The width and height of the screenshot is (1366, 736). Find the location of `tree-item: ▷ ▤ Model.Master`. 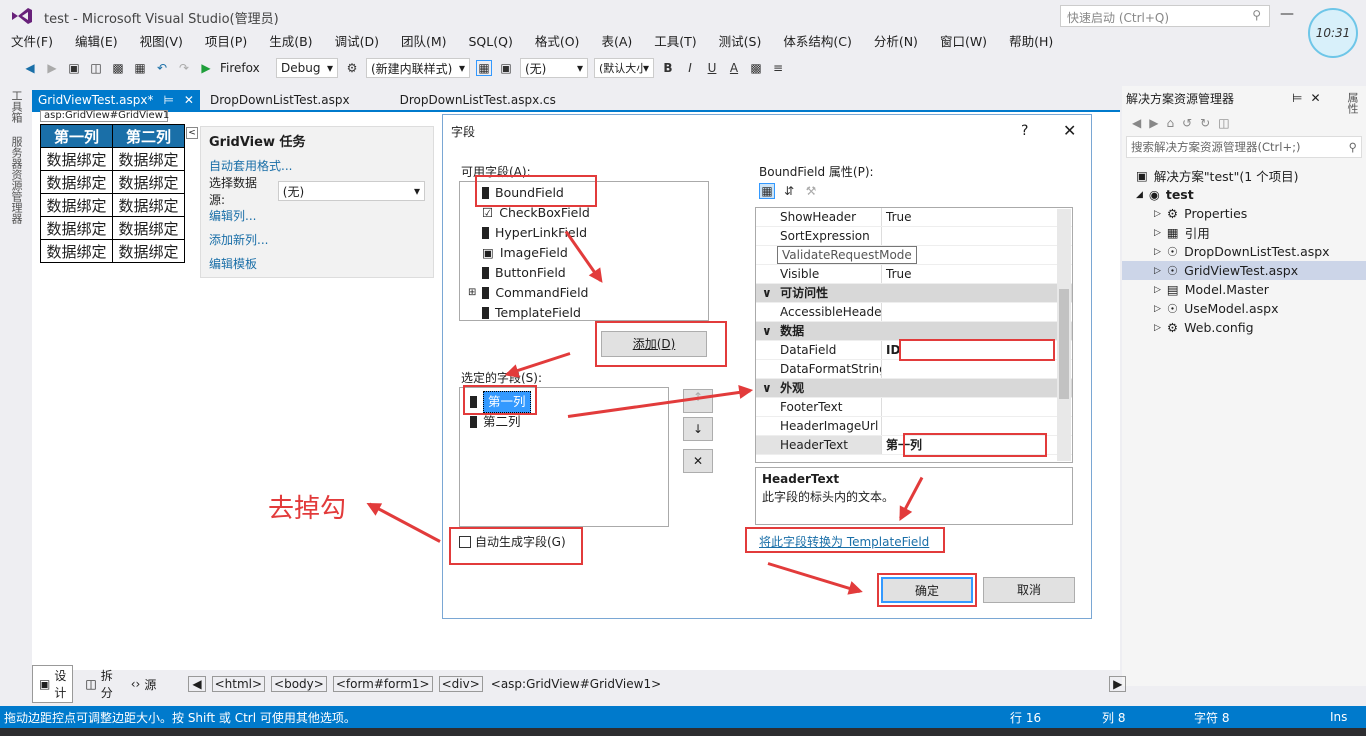

tree-item: ▷ ▤ Model.Master is located at coordinates (1244, 289).